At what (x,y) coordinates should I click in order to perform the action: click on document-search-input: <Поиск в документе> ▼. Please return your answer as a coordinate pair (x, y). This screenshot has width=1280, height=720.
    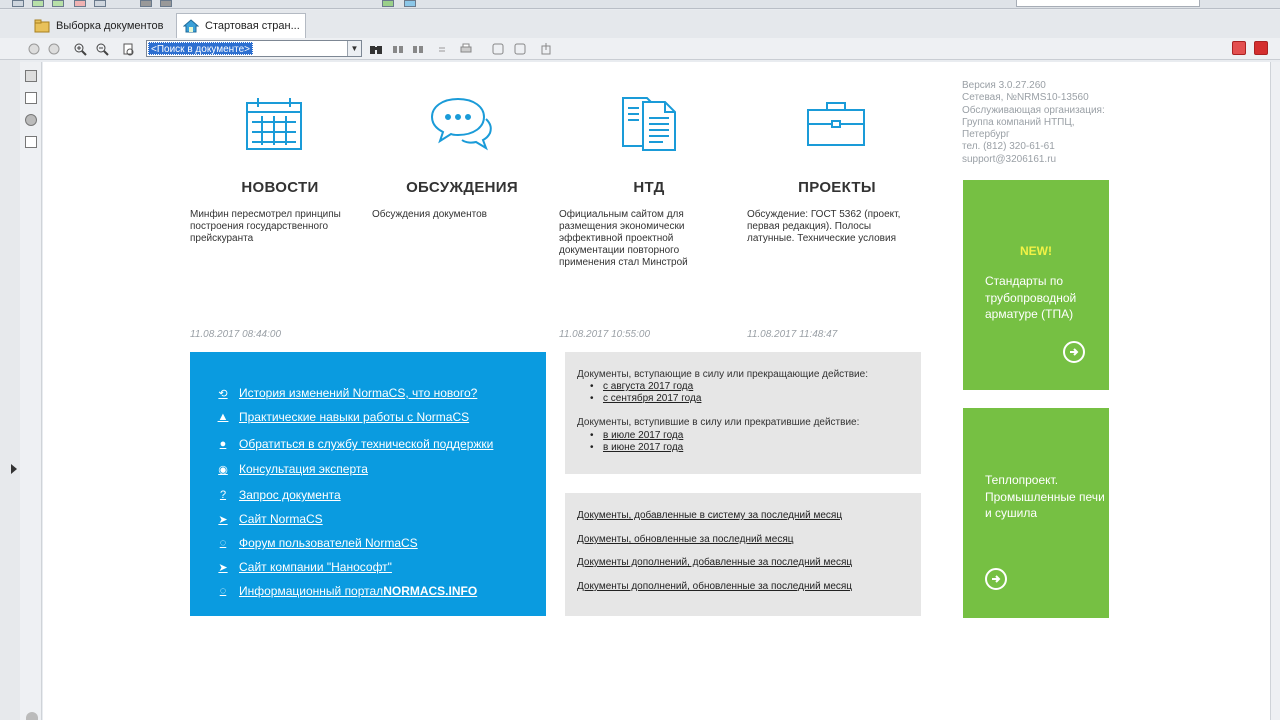
    Looking at the image, I should click on (254, 48).